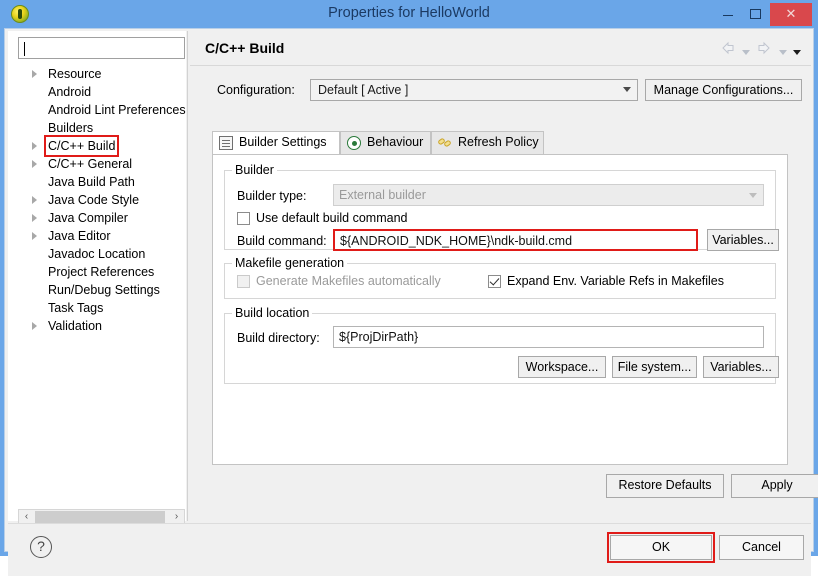  Describe the element at coordinates (97, 128) in the screenshot. I see `sidebar-item-builders: Builders` at that location.